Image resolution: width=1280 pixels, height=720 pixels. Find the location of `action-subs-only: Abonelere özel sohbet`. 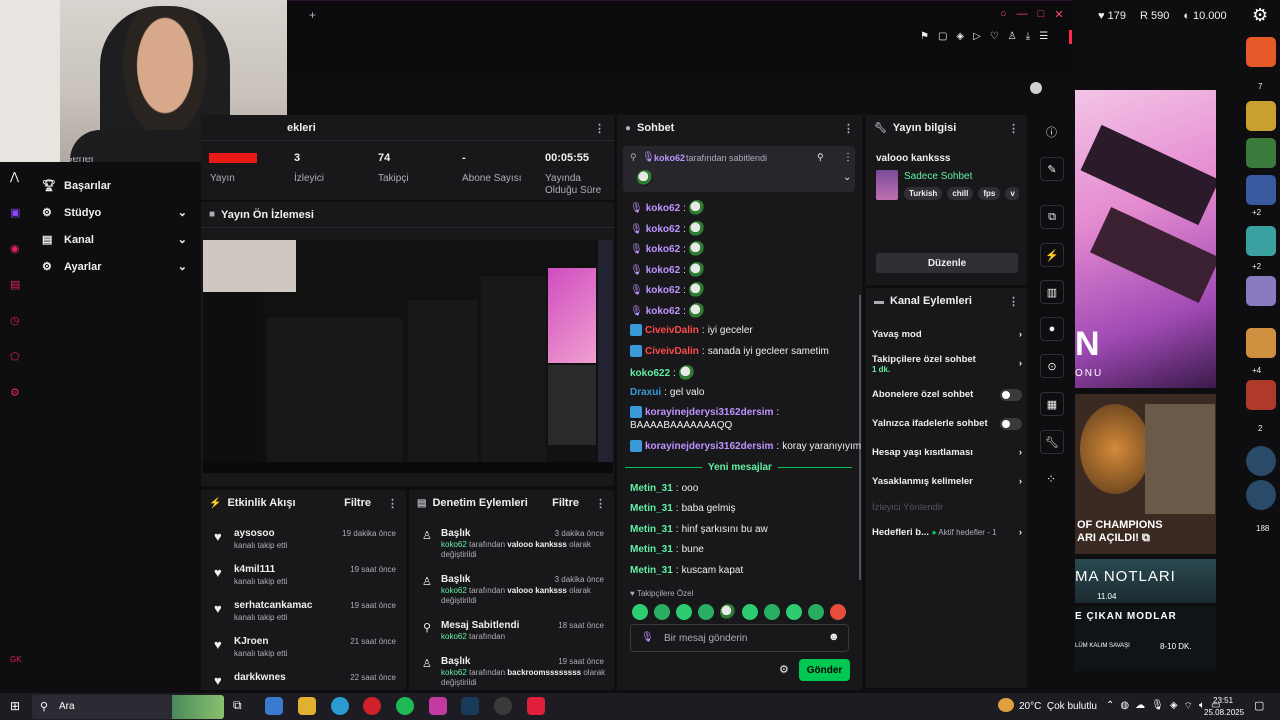

action-subs-only: Abonelere özel sohbet is located at coordinates (947, 395).